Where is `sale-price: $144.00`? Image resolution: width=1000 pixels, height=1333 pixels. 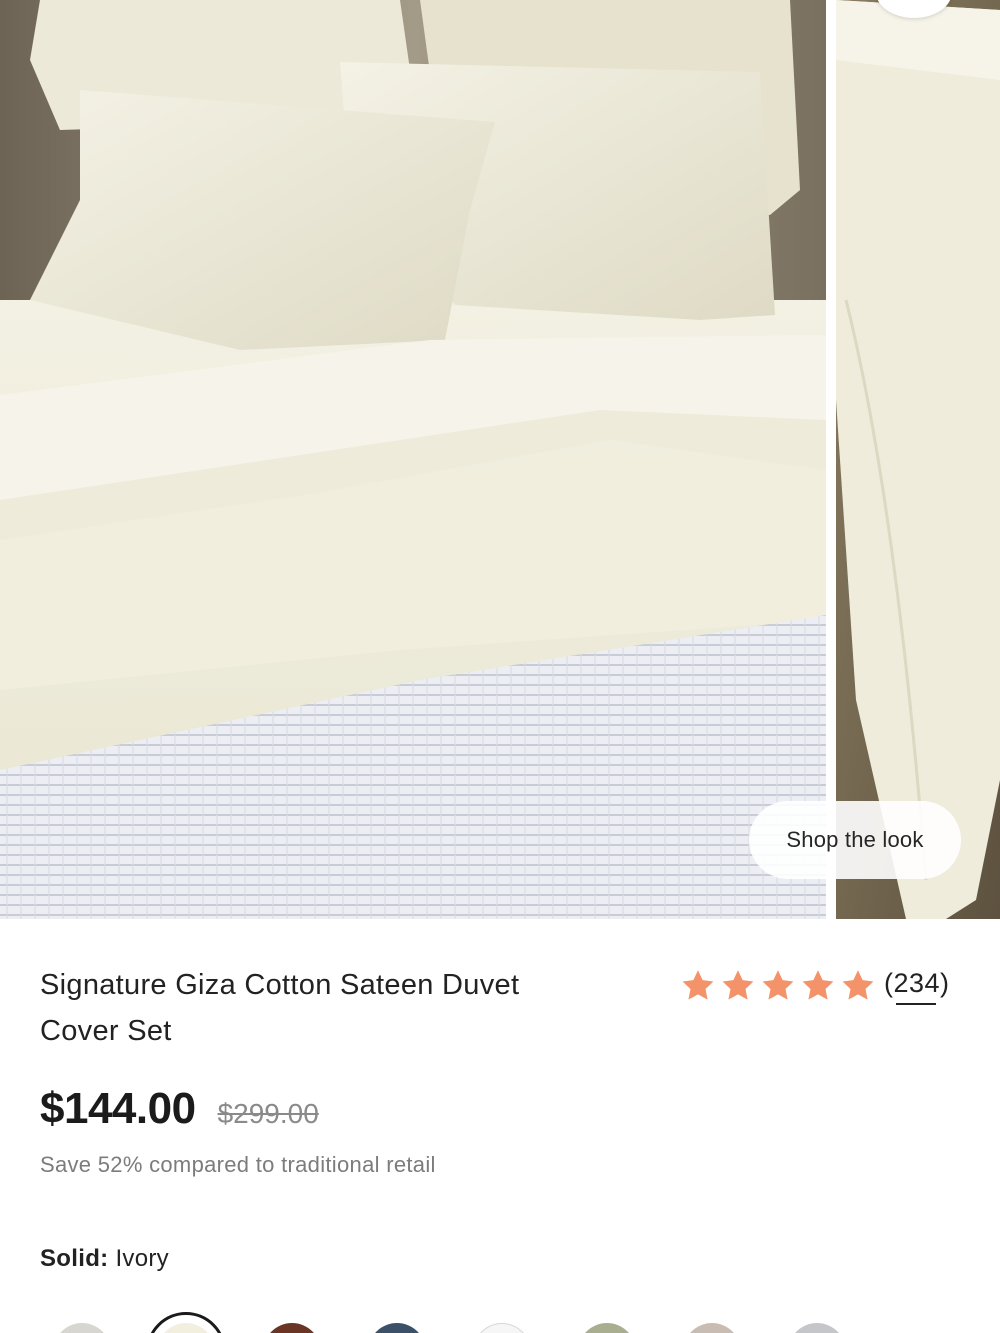 sale-price: $144.00 is located at coordinates (118, 1108).